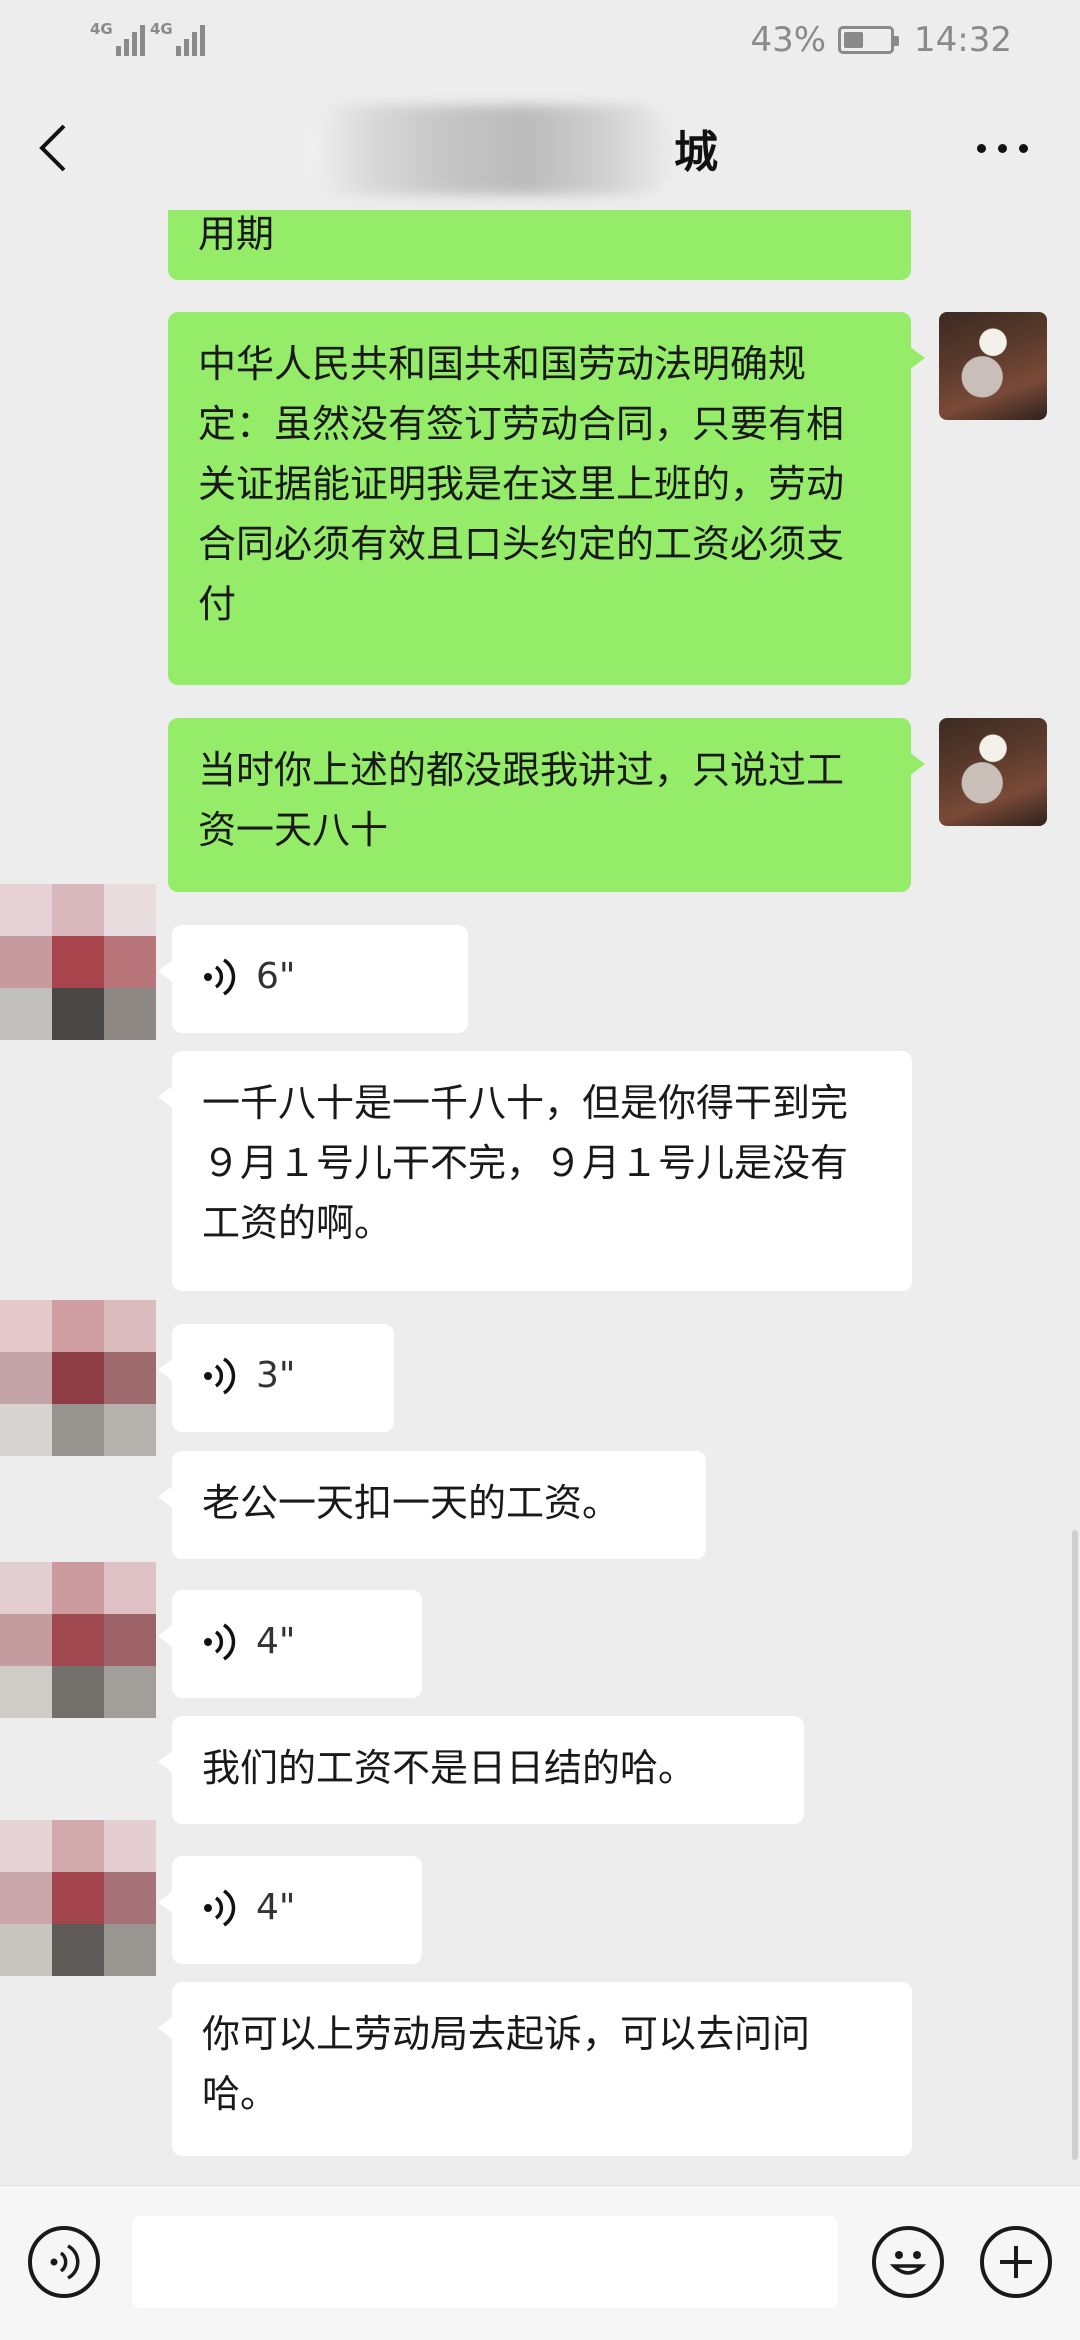 The width and height of the screenshot is (1080, 2340). I want to click on message-text: 老公一天扣一天的工资。, so click(411, 1503).